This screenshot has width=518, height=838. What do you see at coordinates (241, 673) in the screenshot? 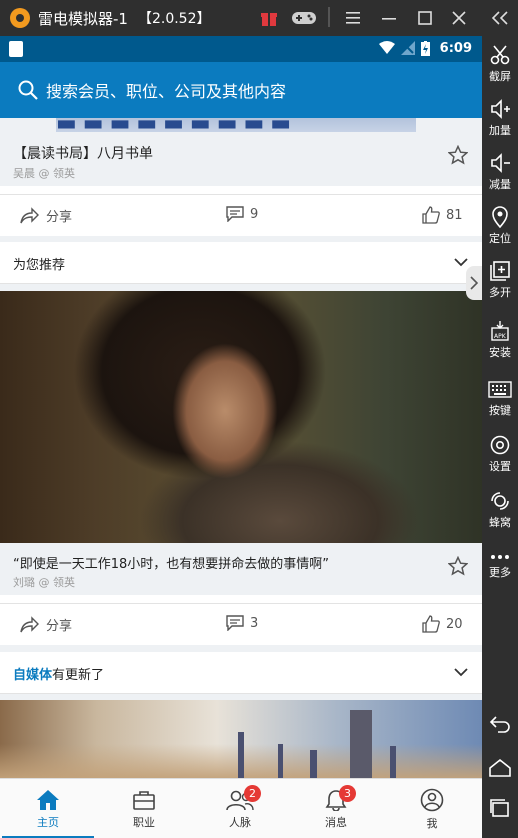
I see `self-media-header: 自媒体有更新了` at bounding box center [241, 673].